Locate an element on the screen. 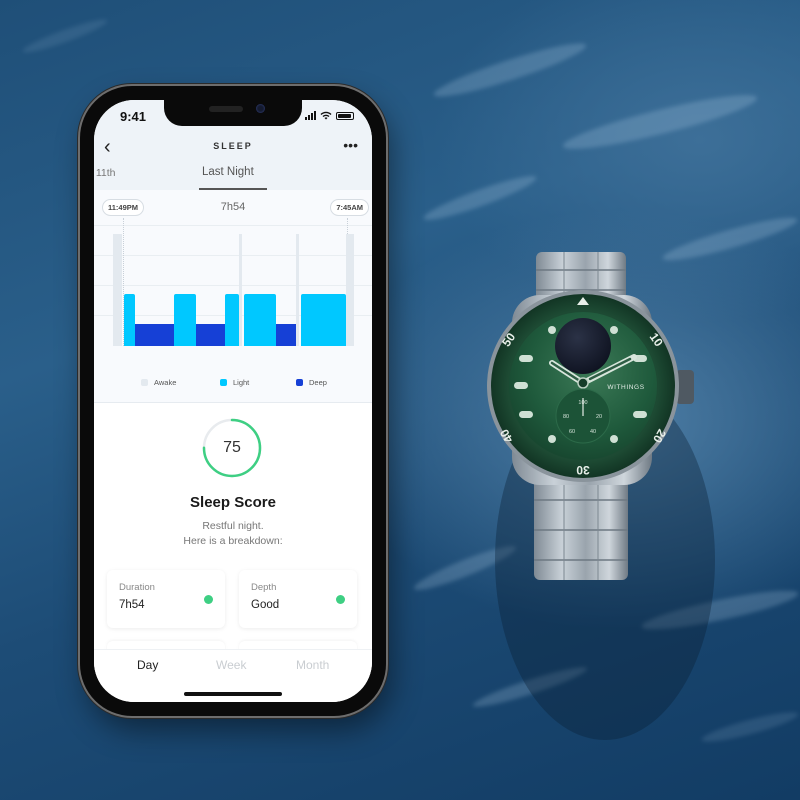 This screenshot has width=800, height=800. more-dots-icon: ••• is located at coordinates (350, 145).